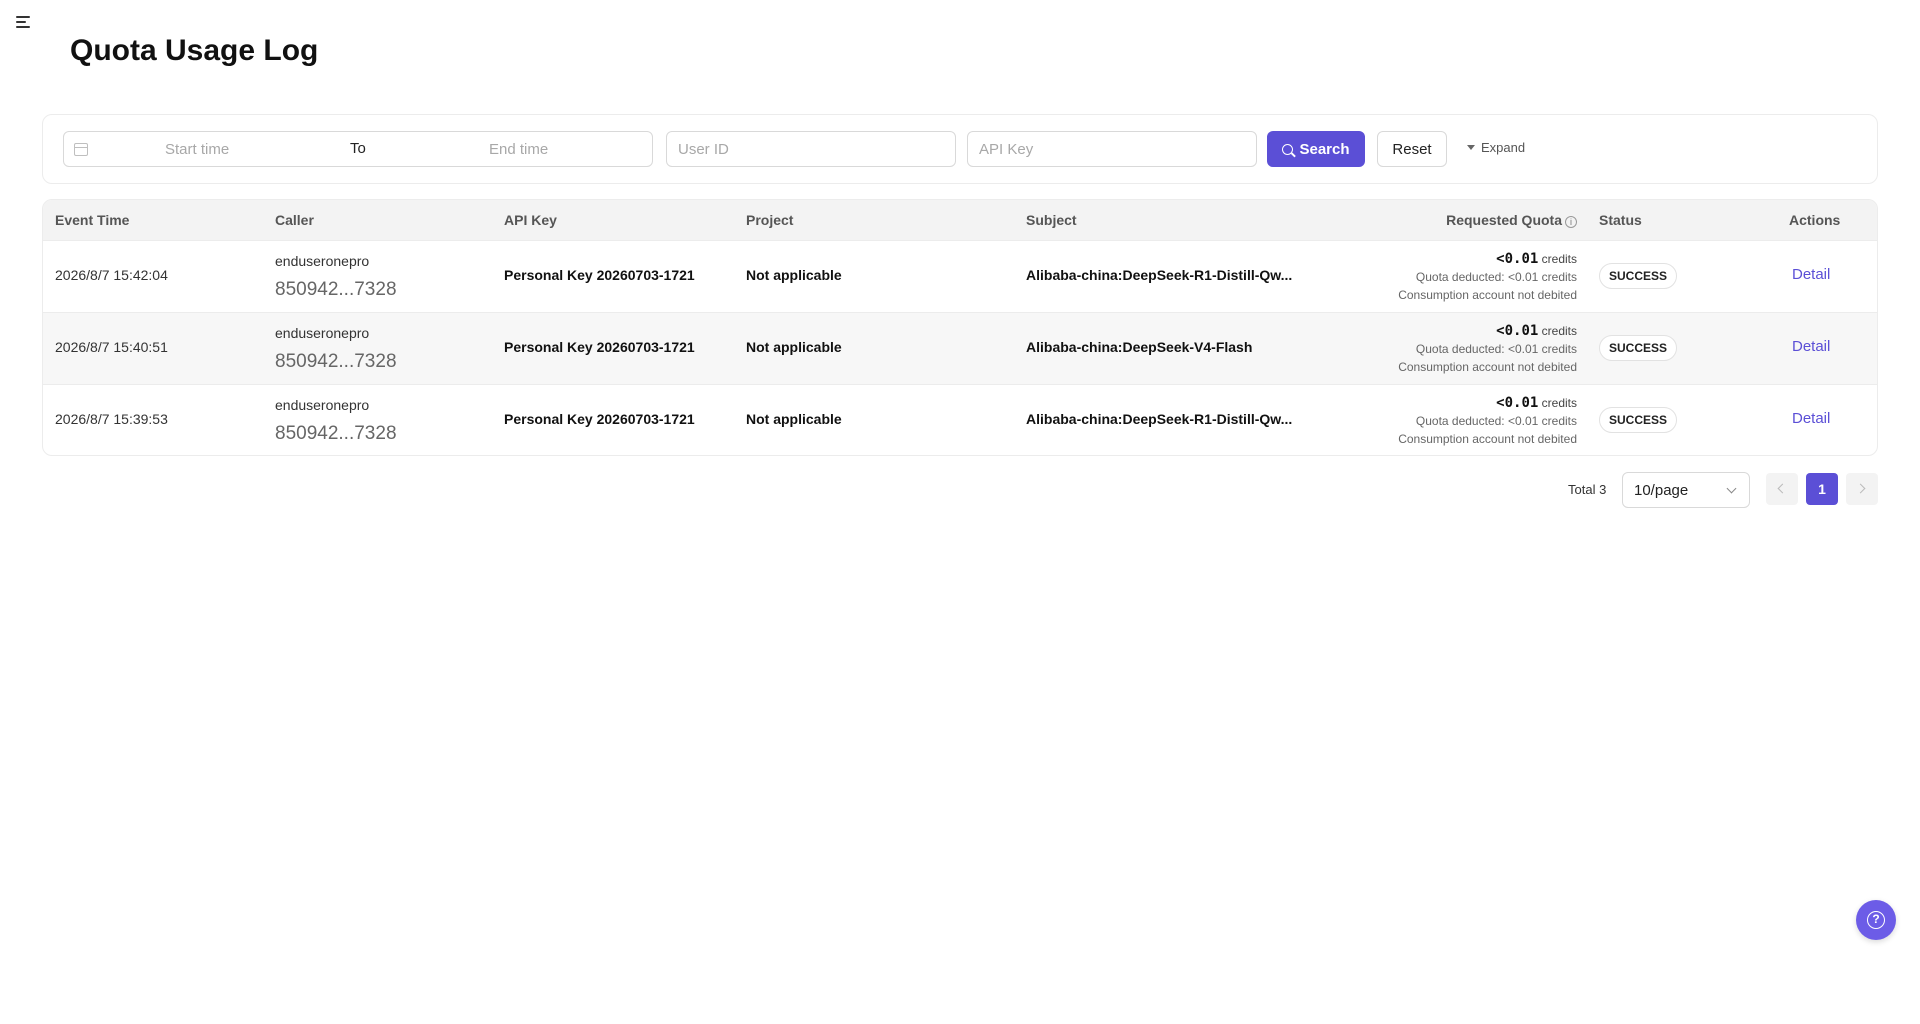  I want to click on column-header-caller: Caller, so click(294, 220).